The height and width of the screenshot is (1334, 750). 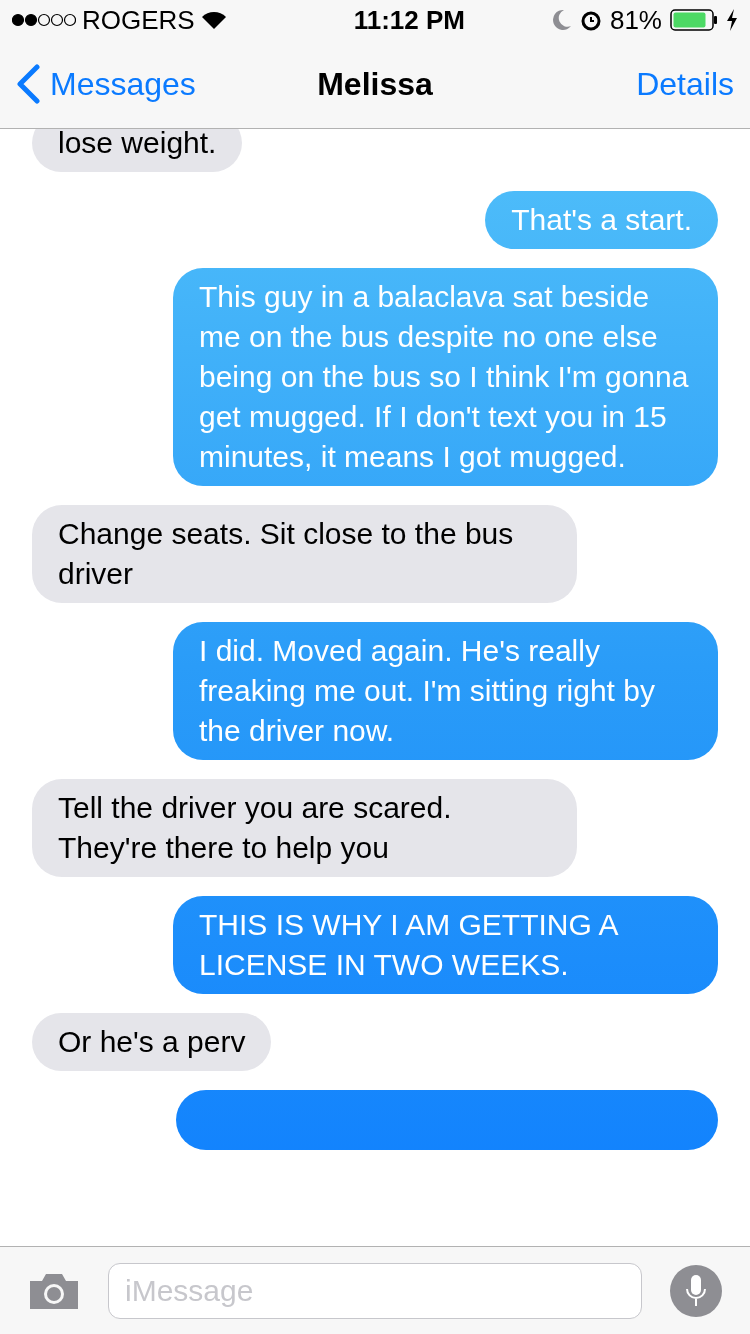 What do you see at coordinates (409, 20) in the screenshot?
I see `clock: 11:12 PM` at bounding box center [409, 20].